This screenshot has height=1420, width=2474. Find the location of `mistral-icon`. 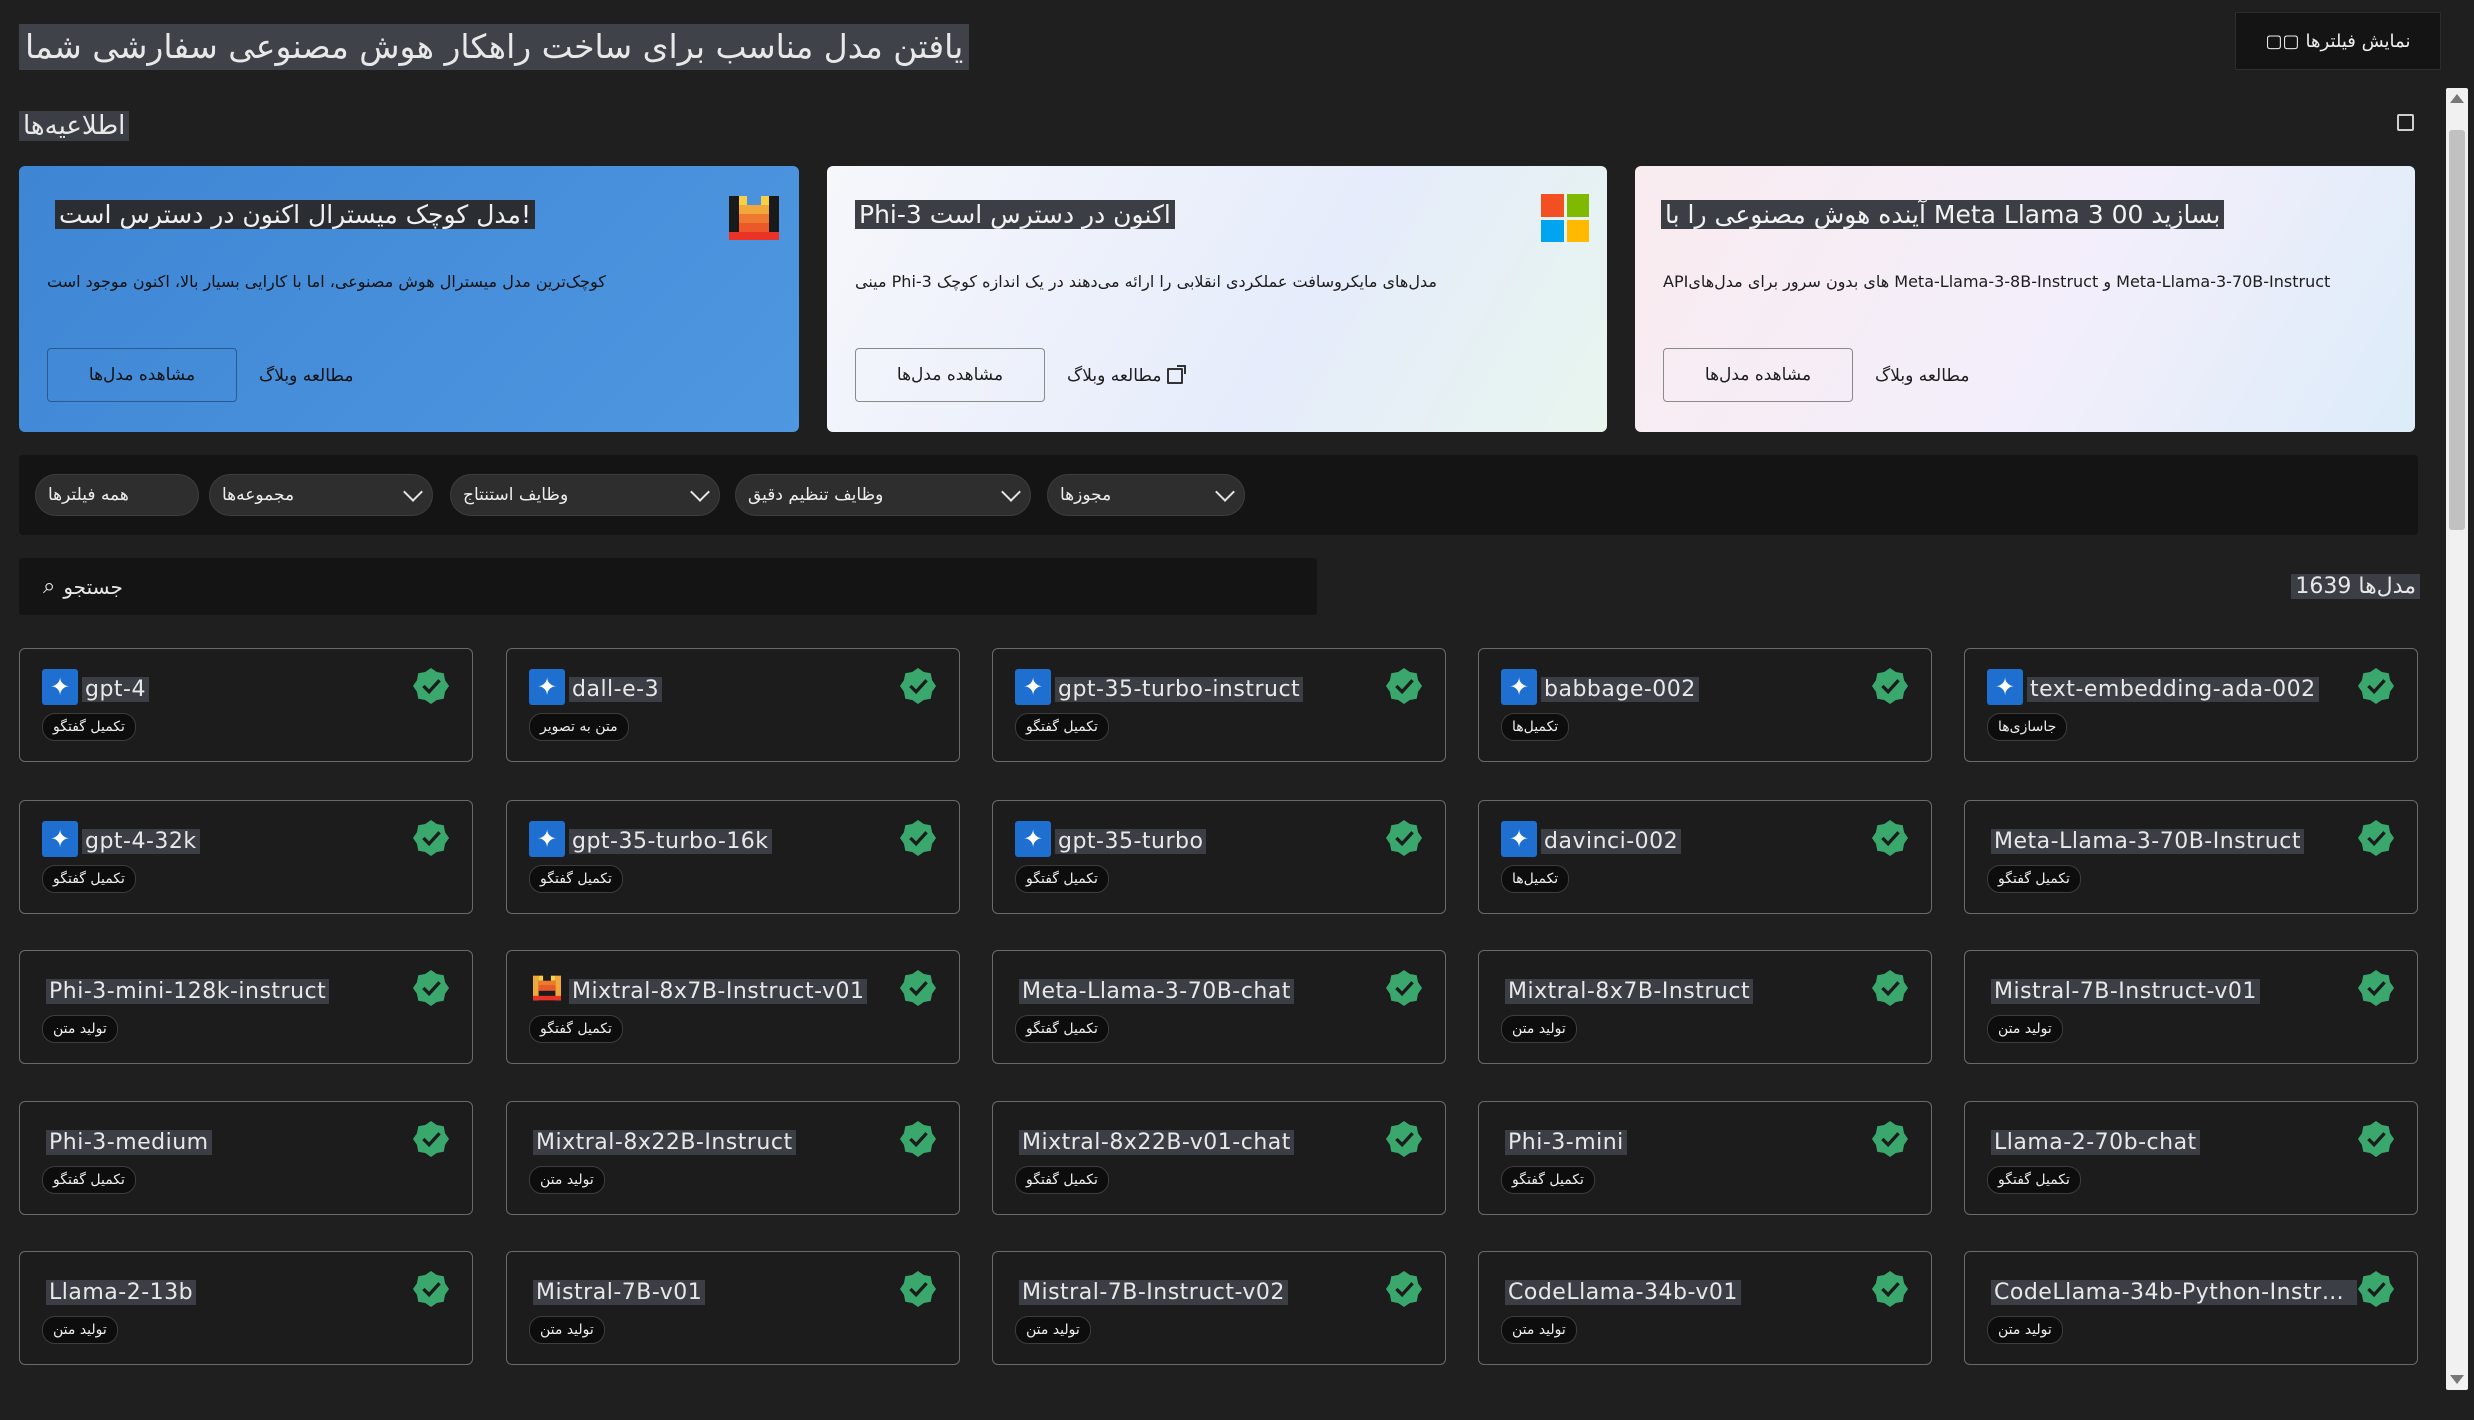

mistral-icon is located at coordinates (547, 988).